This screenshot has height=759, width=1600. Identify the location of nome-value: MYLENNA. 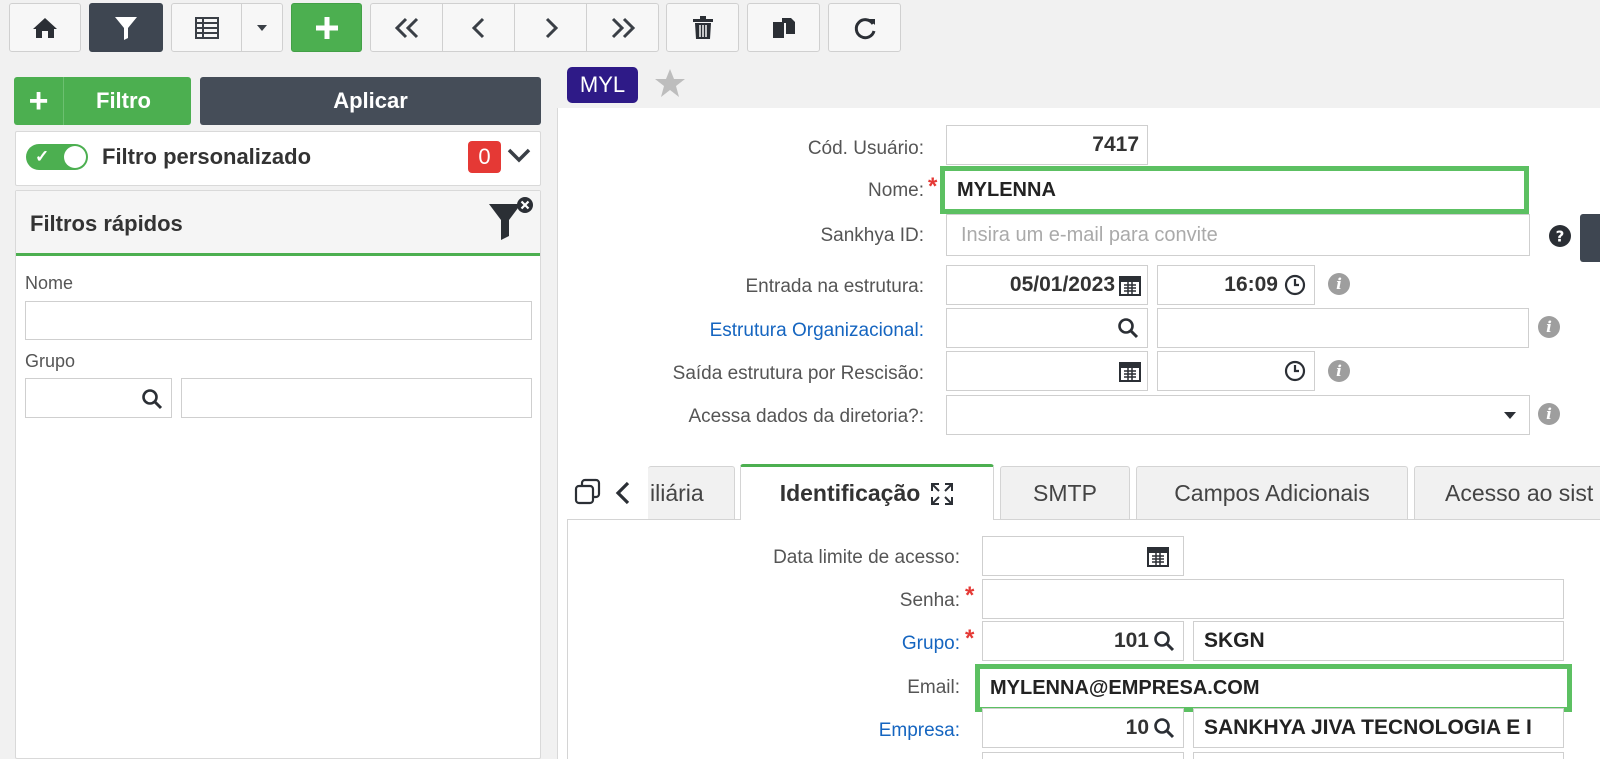
(1006, 189).